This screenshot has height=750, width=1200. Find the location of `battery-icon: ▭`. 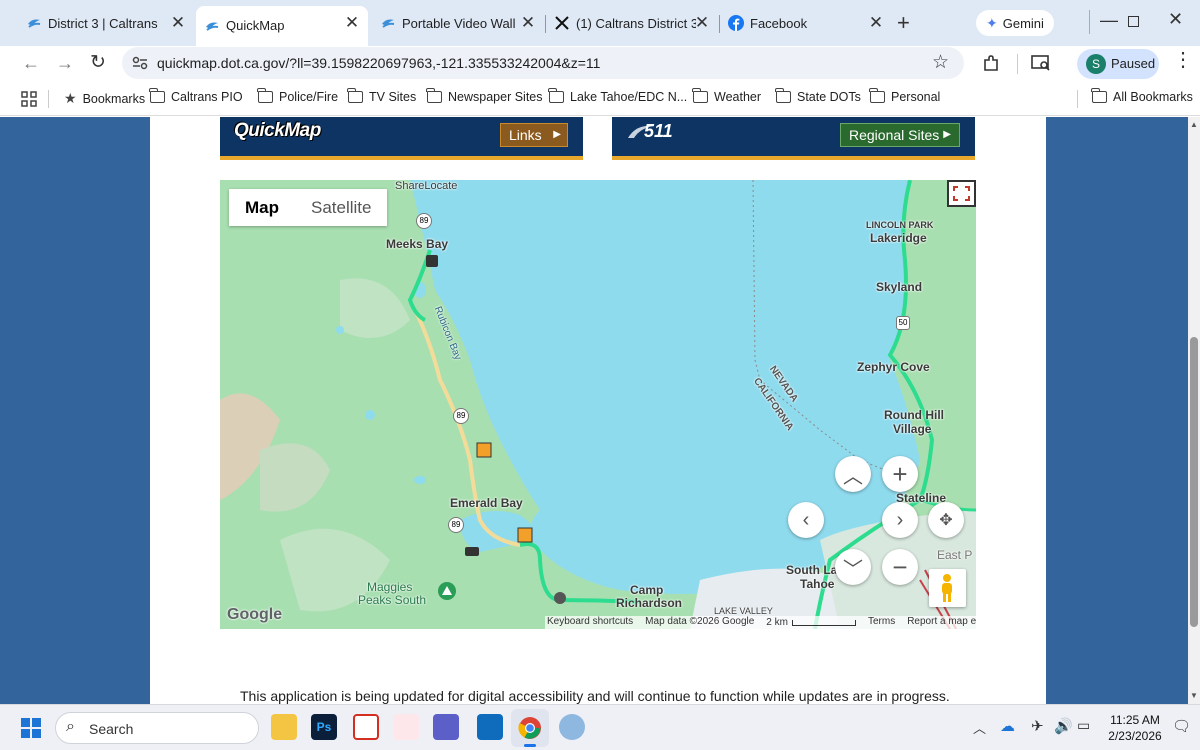

battery-icon: ▭ is located at coordinates (1083, 725).